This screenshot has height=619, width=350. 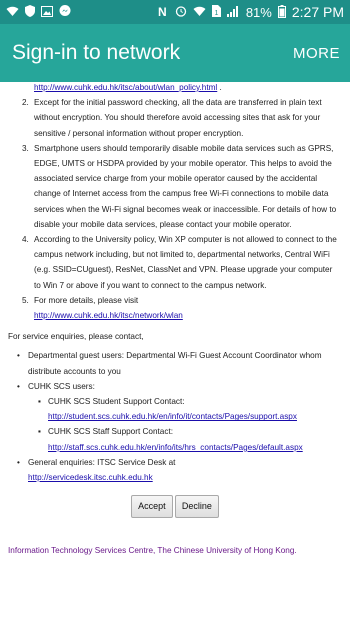 What do you see at coordinates (233, 12) in the screenshot?
I see `cell-signal-icon` at bounding box center [233, 12].